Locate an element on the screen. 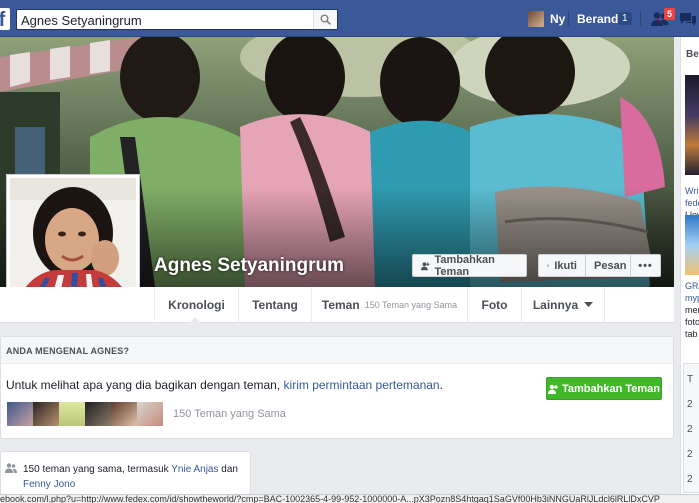 Image resolution: width=699 pixels, height=503 pixels. mutual-text-prefix: 150 teman yang sama, termasuk is located at coordinates (97, 469).